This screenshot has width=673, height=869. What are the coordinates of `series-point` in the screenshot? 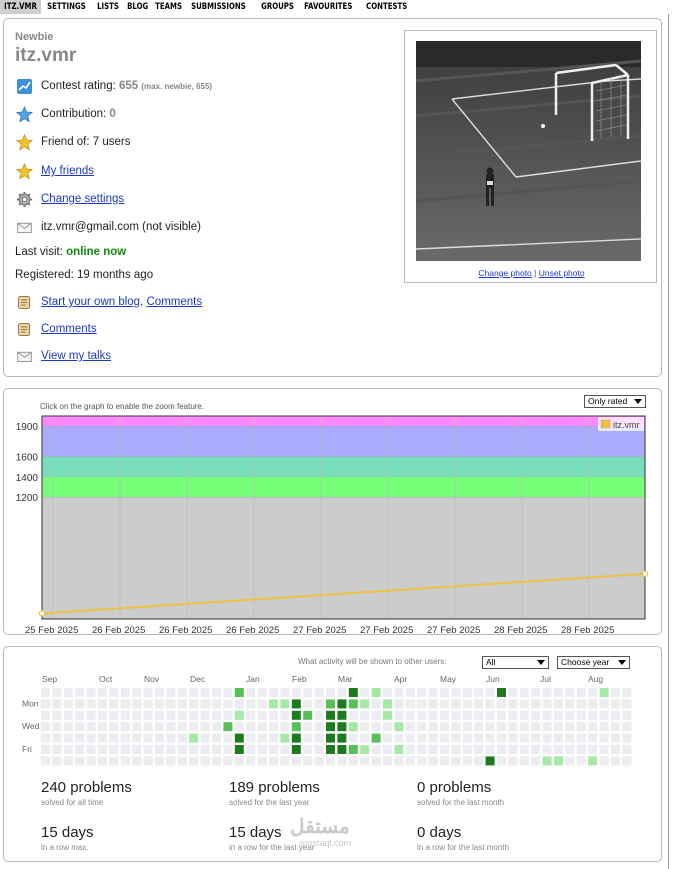 It's located at (42, 613).